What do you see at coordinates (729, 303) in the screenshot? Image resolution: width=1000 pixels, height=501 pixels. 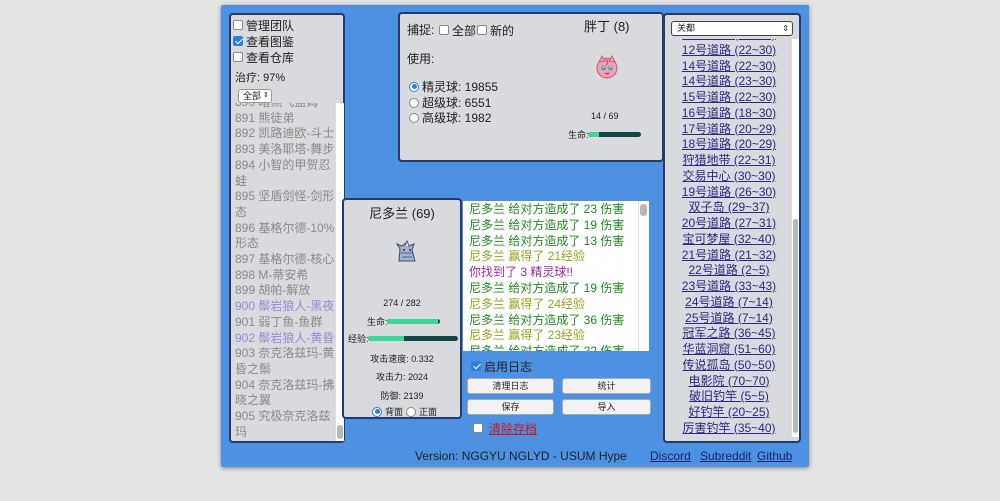 I see `route-link: 24号道路 (7~14)` at bounding box center [729, 303].